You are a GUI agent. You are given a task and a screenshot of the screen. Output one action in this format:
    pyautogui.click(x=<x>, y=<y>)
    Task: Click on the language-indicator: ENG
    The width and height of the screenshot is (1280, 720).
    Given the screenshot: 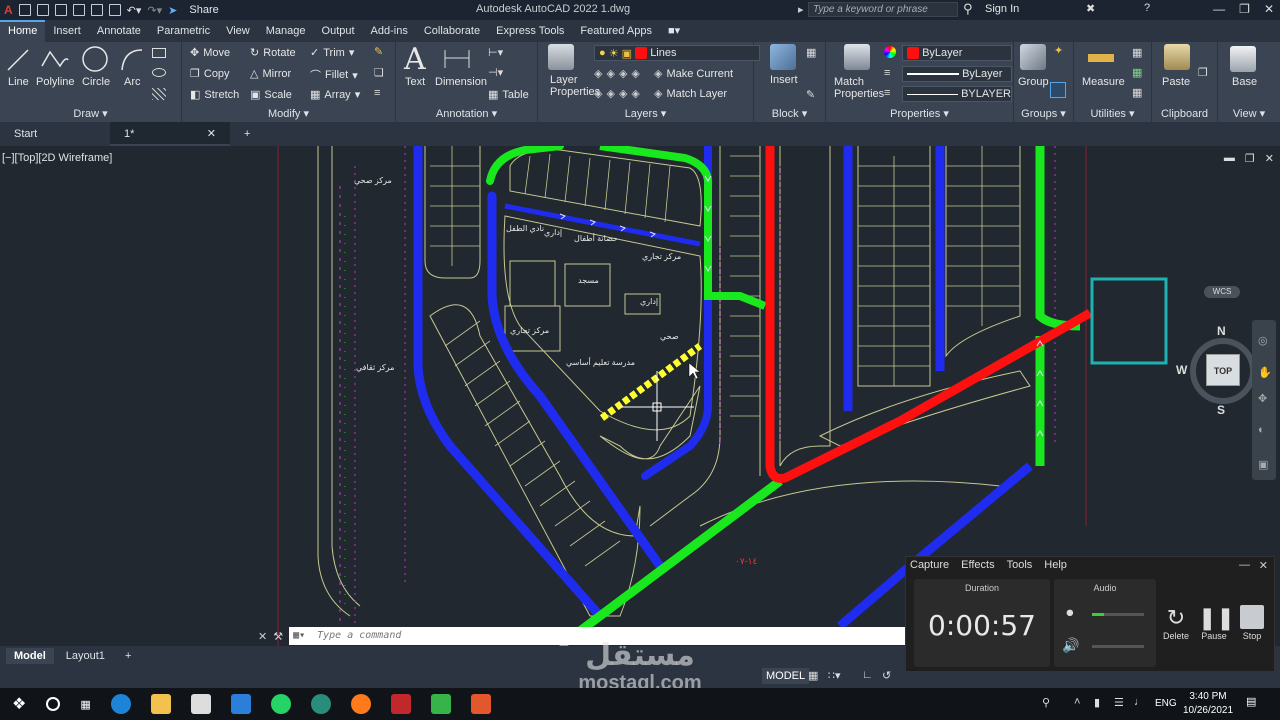 What is the action you would take?
    pyautogui.click(x=1166, y=703)
    